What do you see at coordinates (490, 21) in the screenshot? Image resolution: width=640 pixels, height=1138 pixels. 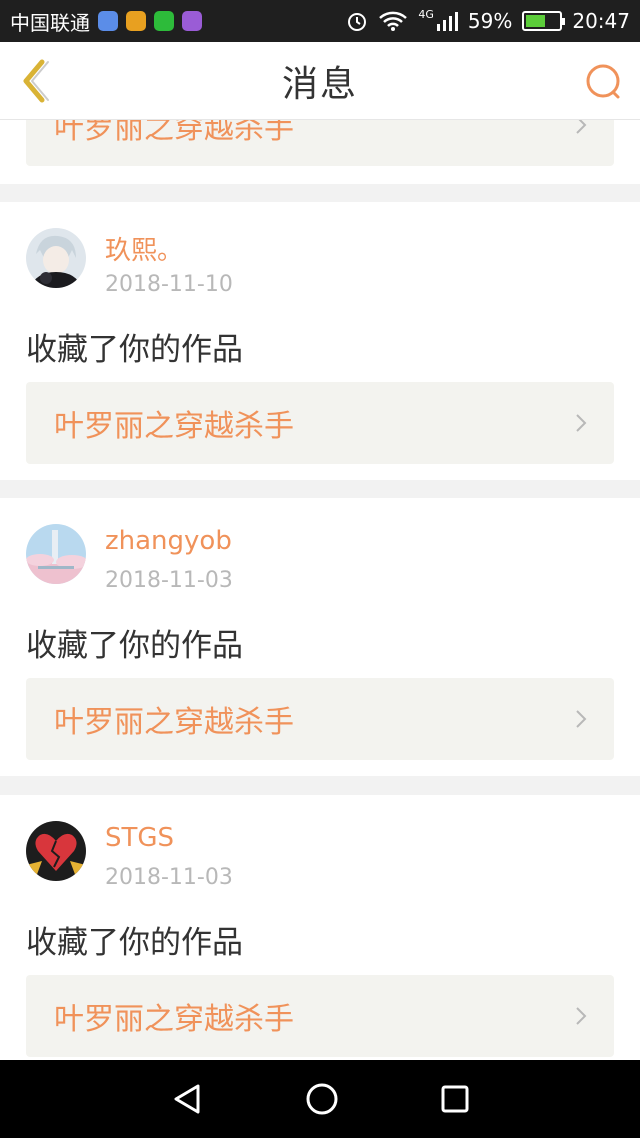 I see `battery-percent: 59%` at bounding box center [490, 21].